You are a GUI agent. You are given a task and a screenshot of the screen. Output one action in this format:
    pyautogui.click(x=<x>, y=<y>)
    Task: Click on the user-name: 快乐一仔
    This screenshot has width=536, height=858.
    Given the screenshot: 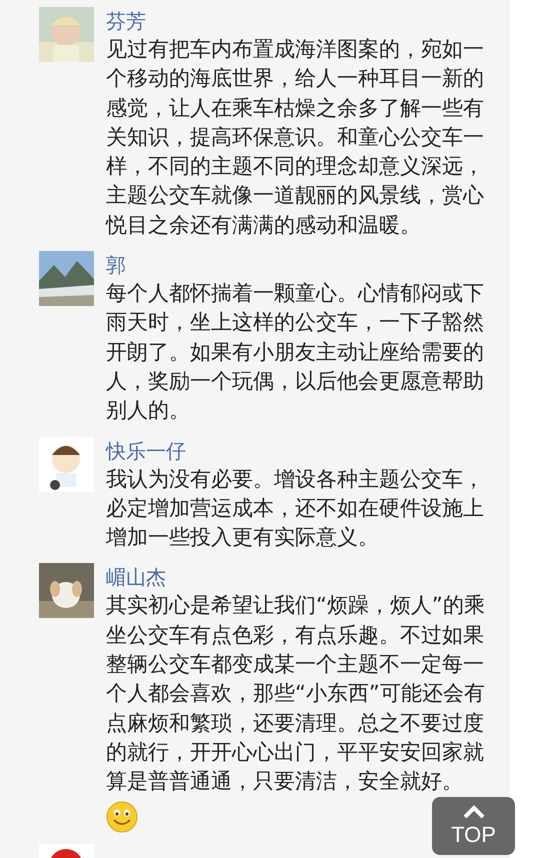 What is the action you would take?
    pyautogui.click(x=306, y=450)
    